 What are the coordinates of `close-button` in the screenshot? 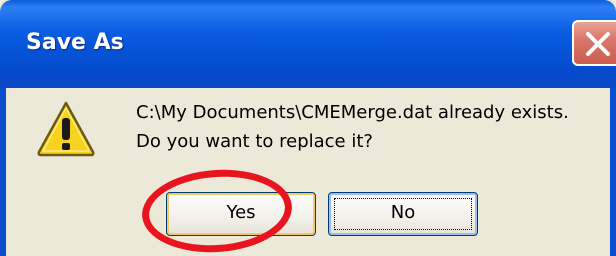 It's located at (594, 43).